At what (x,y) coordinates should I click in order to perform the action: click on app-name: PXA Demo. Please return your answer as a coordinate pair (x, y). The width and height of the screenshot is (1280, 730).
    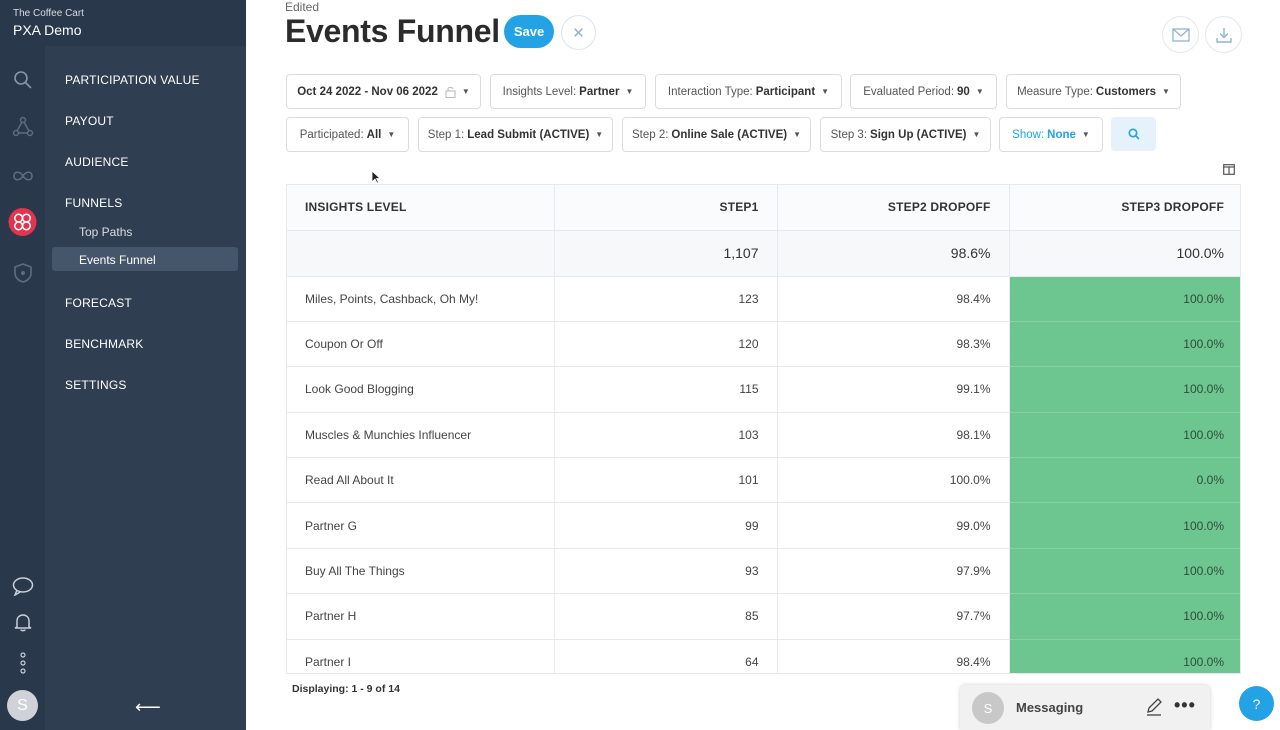
    Looking at the image, I should click on (129, 30).